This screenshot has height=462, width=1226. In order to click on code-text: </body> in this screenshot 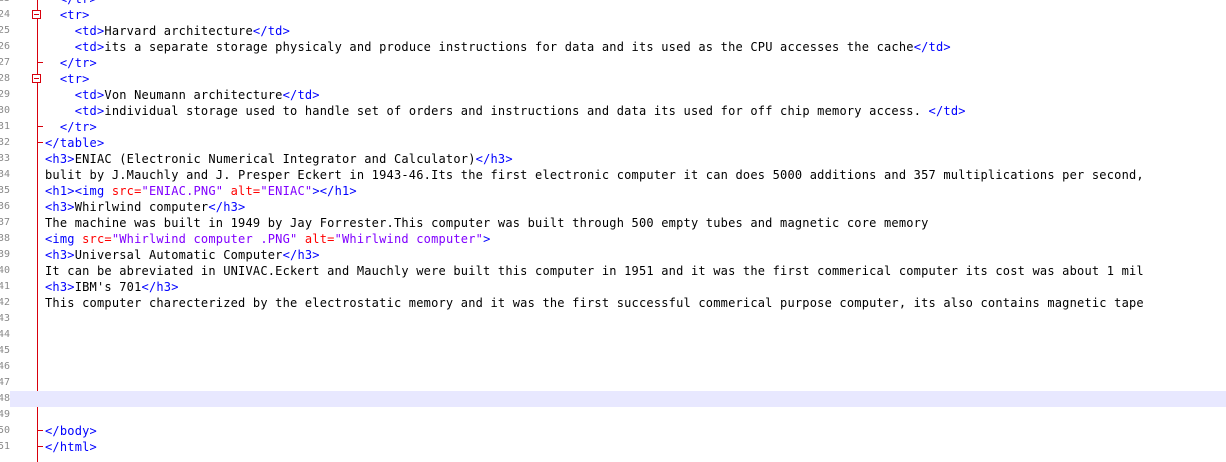, I will do `click(71, 431)`.